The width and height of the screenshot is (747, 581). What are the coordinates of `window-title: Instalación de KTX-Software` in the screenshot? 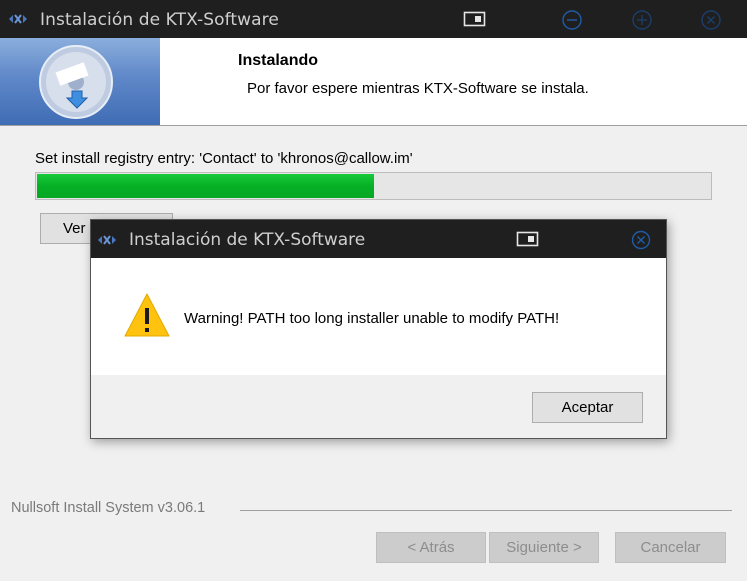 It's located at (159, 20).